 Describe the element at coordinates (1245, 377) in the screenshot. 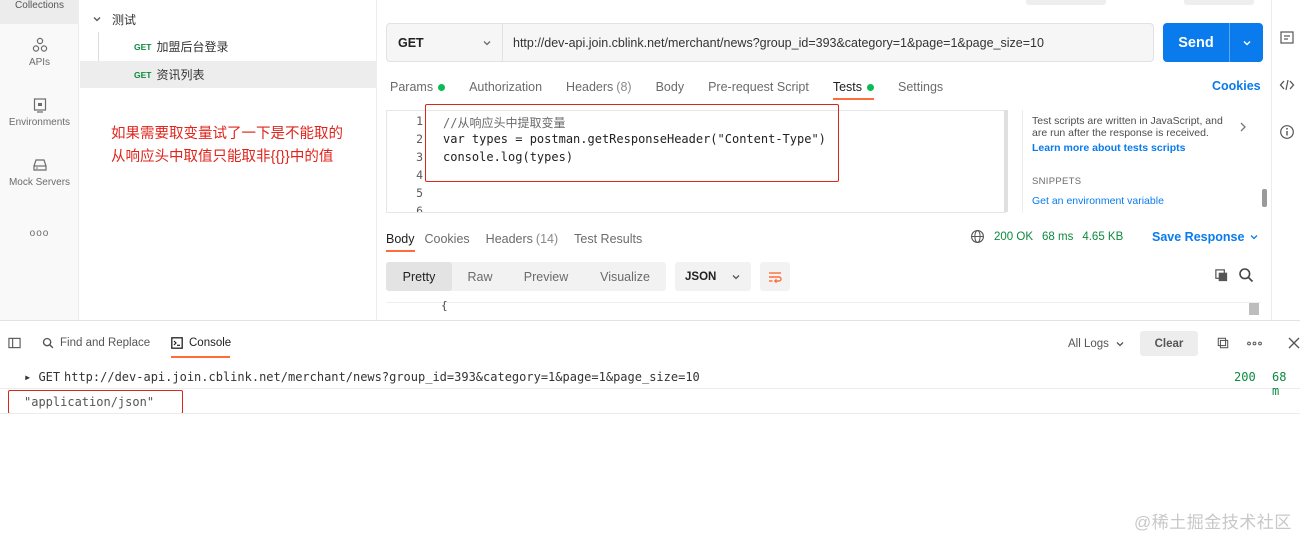

I see `log-status: 200` at that location.